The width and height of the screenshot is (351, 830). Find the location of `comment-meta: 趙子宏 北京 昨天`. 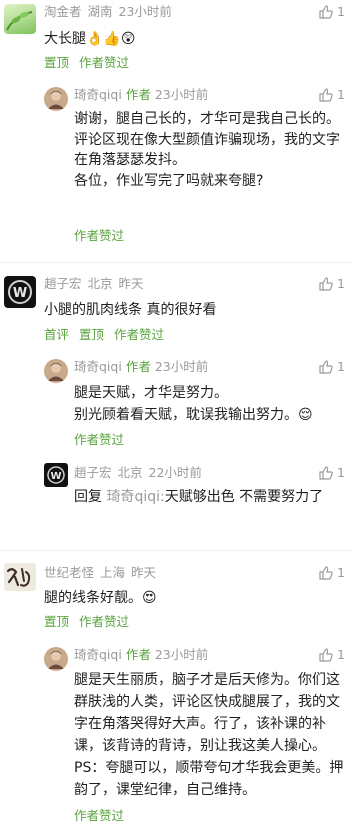

comment-meta: 趙子宏 北京 昨天 is located at coordinates (94, 284).